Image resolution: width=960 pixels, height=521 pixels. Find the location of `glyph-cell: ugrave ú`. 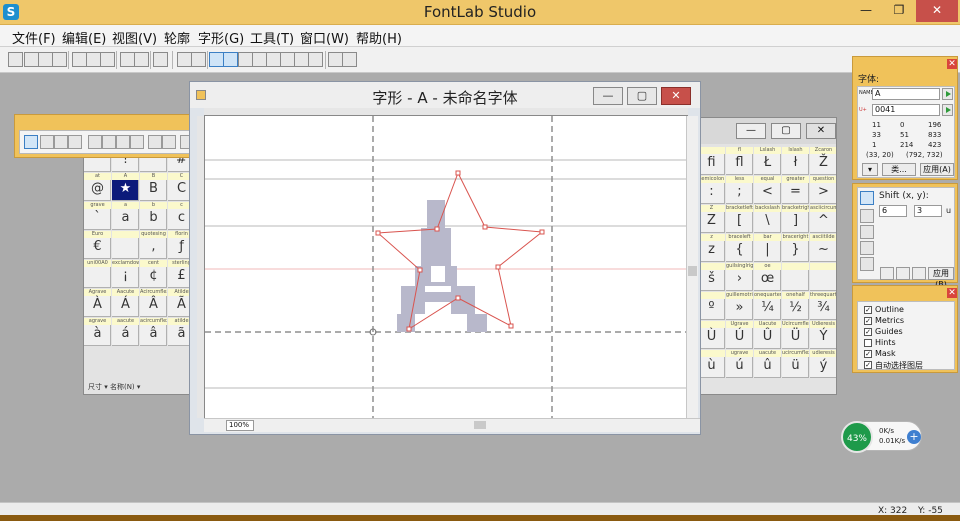

glyph-cell: ugrave ú is located at coordinates (739, 364).